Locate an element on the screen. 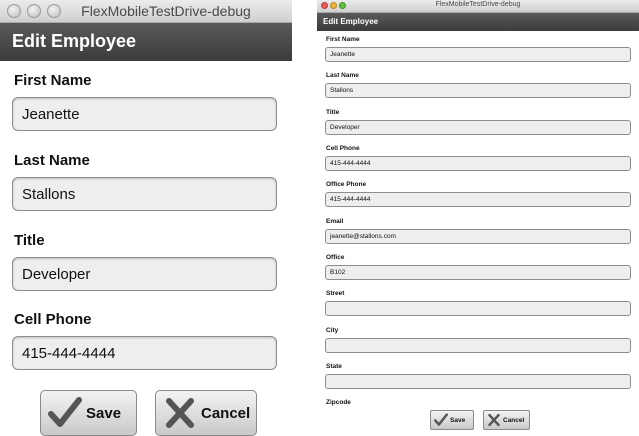 Image resolution: width=639 pixels, height=436 pixels. email-input: jeanette@stallons.com is located at coordinates (478, 236).